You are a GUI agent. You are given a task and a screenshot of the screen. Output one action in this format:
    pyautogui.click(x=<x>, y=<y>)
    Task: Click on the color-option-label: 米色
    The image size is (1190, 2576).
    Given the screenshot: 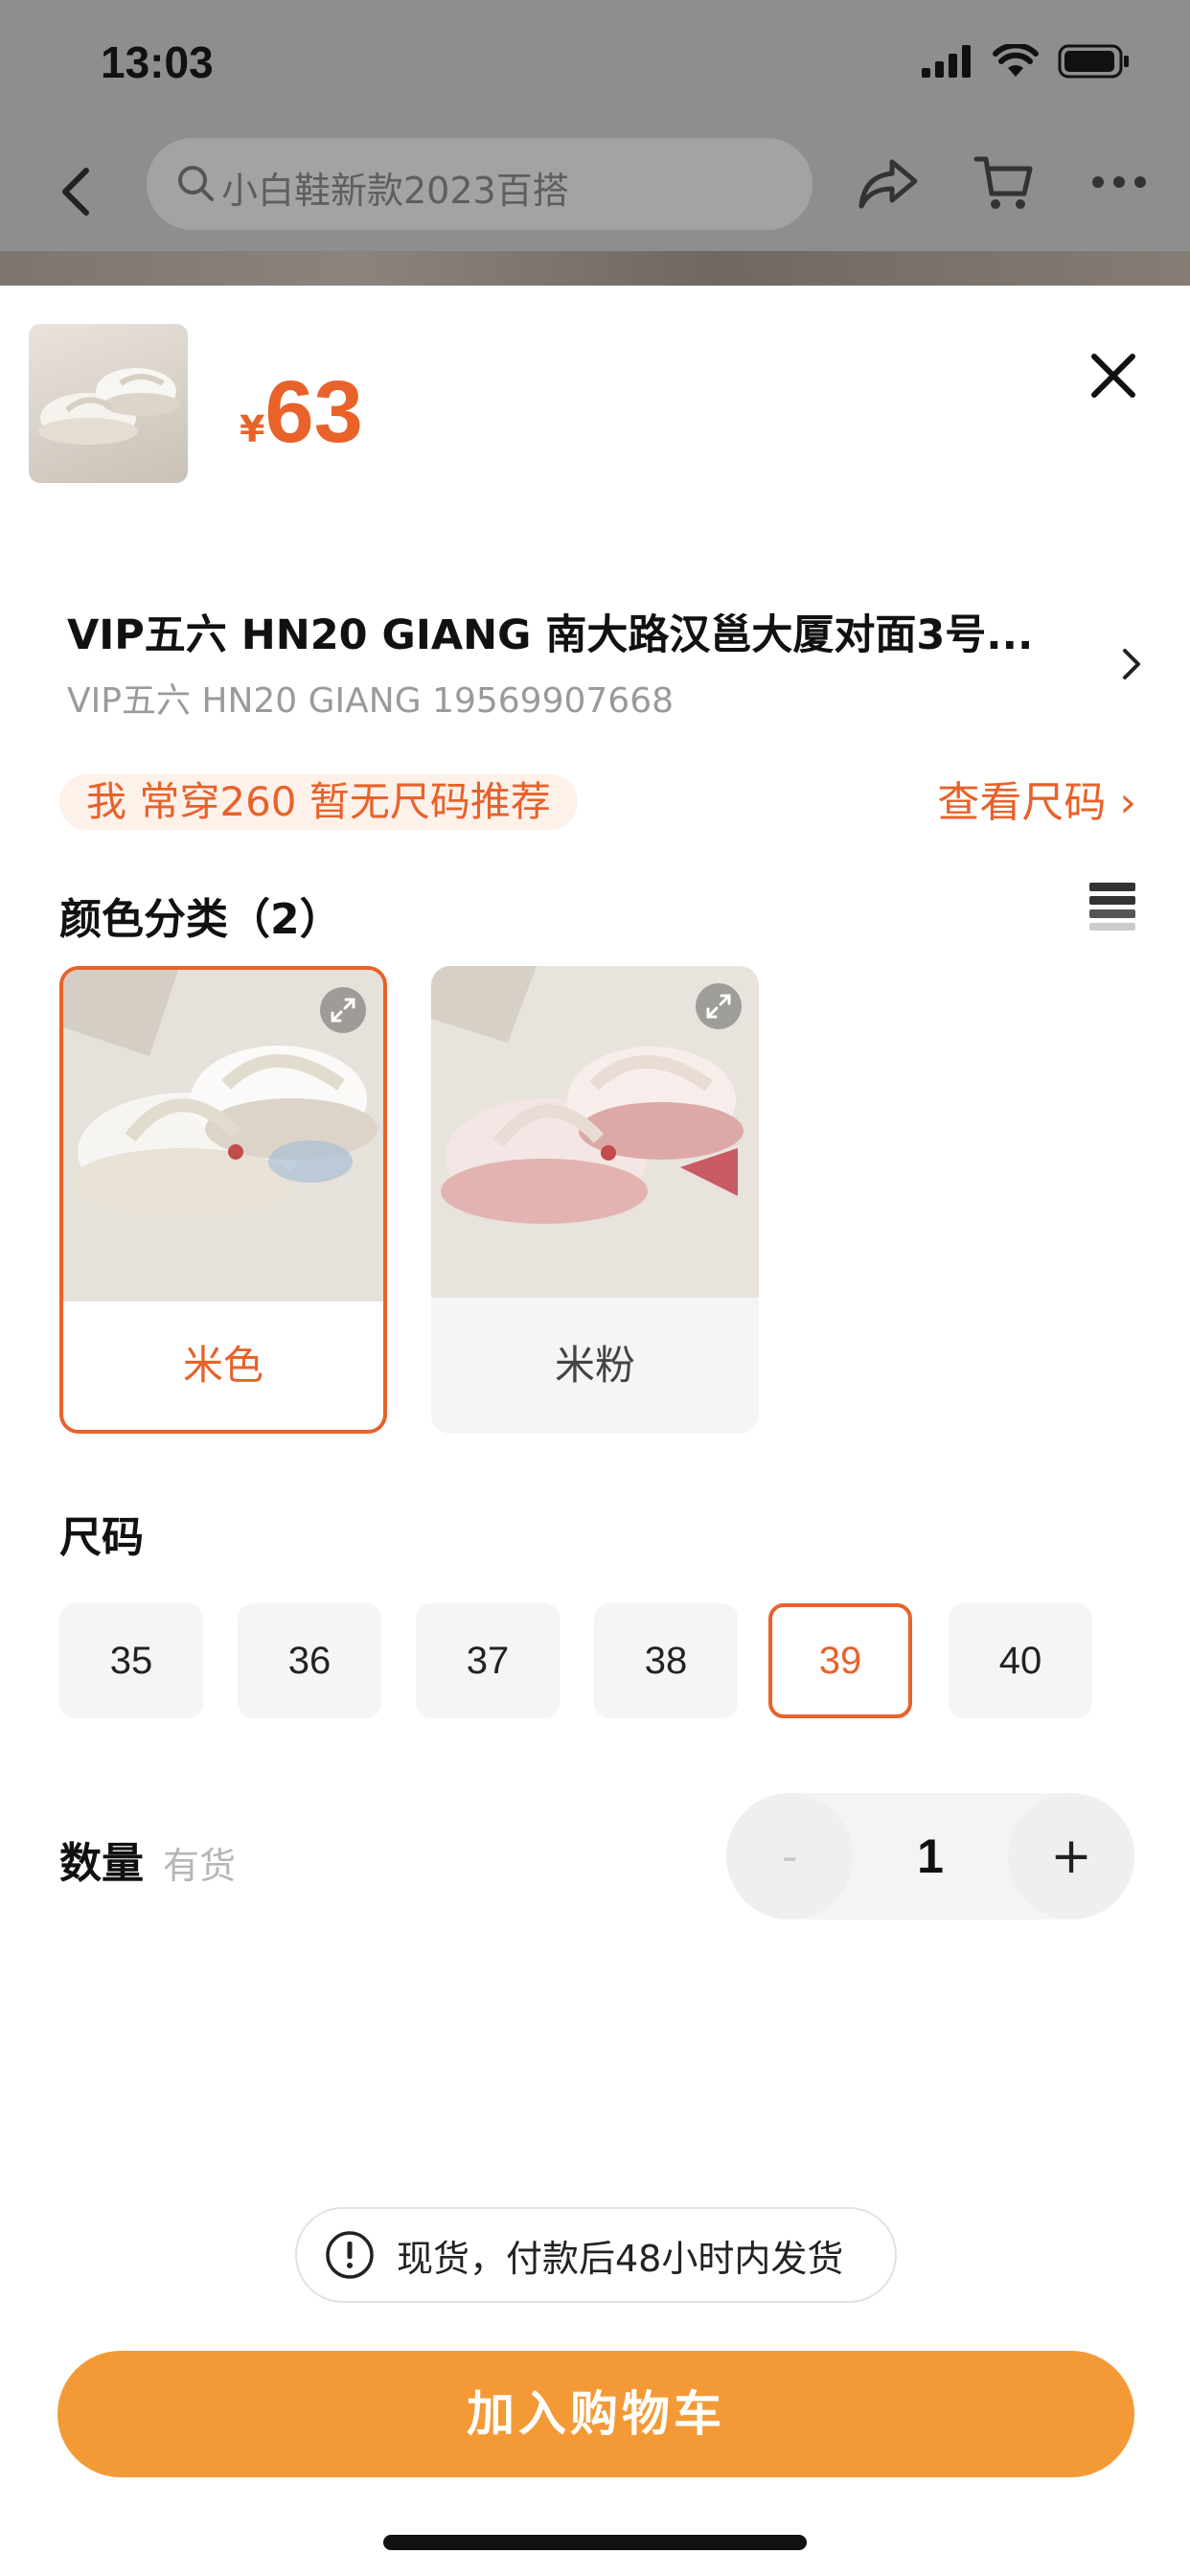 What is the action you would take?
    pyautogui.click(x=222, y=1365)
    